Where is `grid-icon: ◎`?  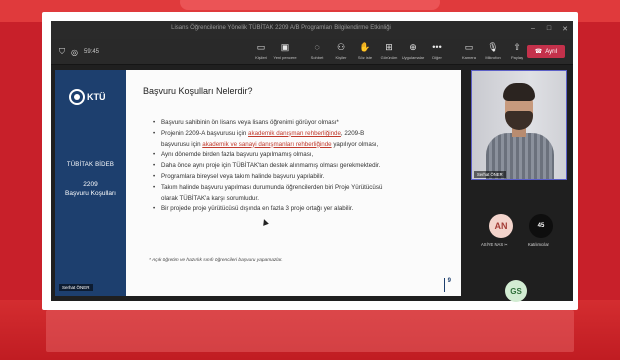 grid-icon: ◎ is located at coordinates (74, 52).